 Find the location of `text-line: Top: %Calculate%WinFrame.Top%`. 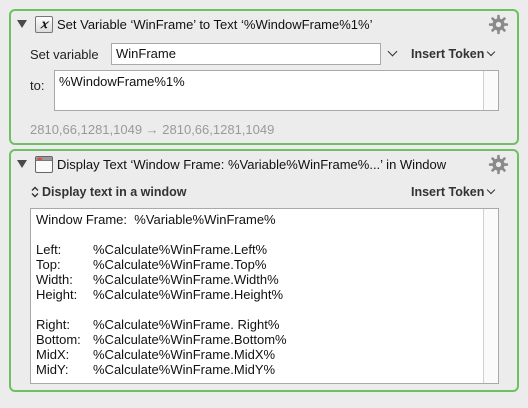

text-line: Top: %Calculate%WinFrame.Top% is located at coordinates (161, 264).